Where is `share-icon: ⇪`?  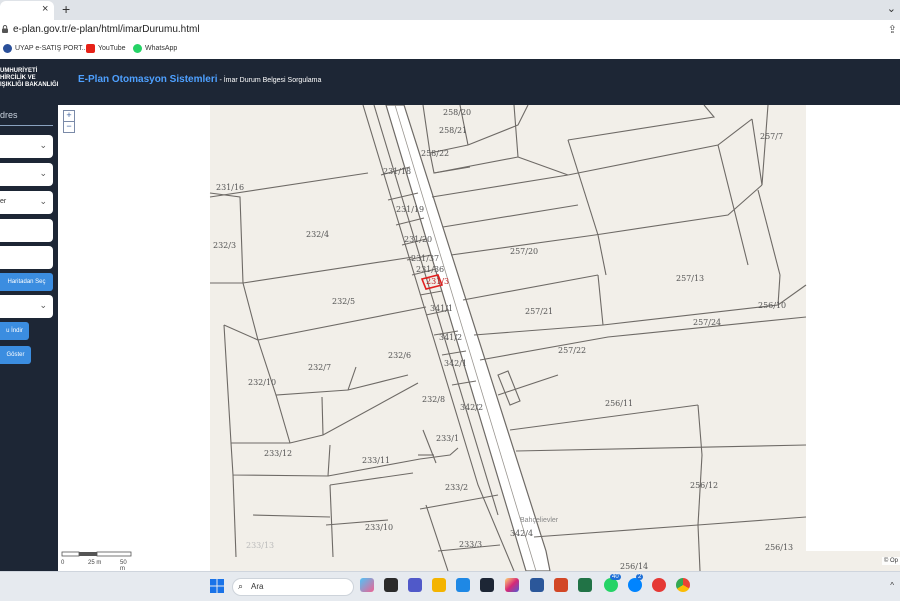
share-icon: ⇪ is located at coordinates (892, 29).